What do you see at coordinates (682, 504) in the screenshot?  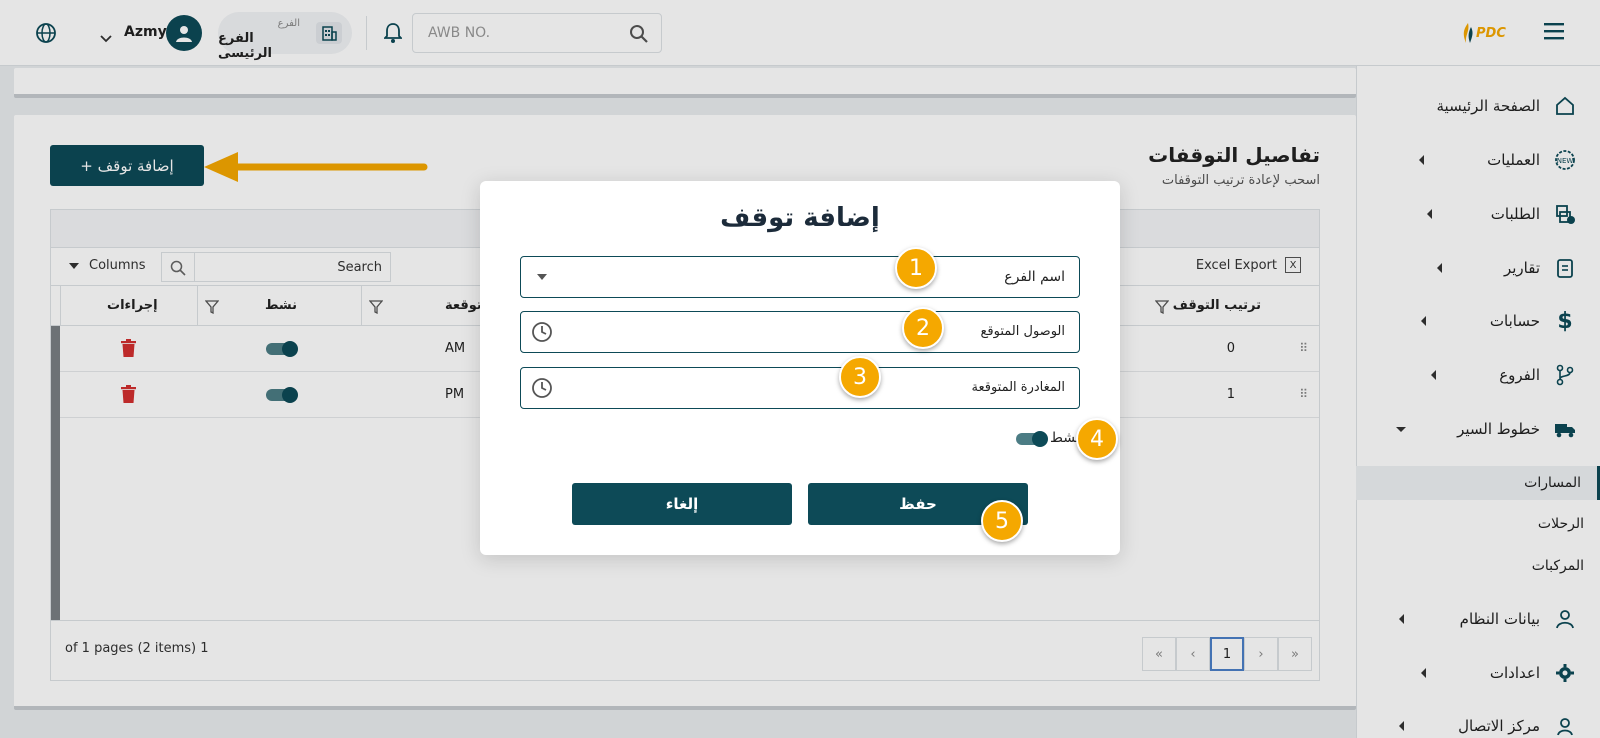 I see `cancel-button: إلغاء` at bounding box center [682, 504].